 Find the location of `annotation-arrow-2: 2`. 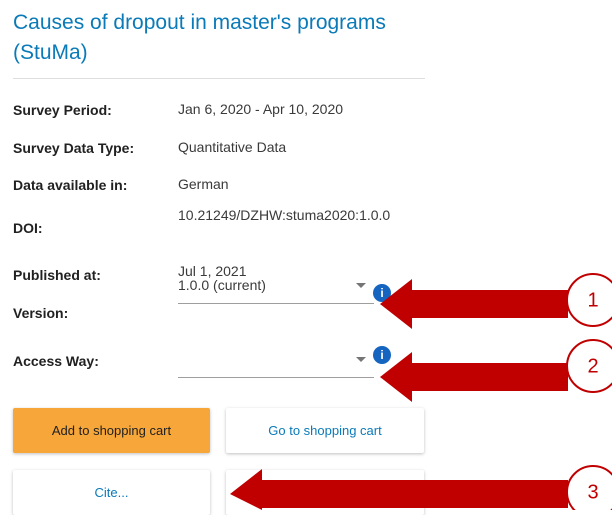

annotation-arrow-2: 2 is located at coordinates (496, 370).